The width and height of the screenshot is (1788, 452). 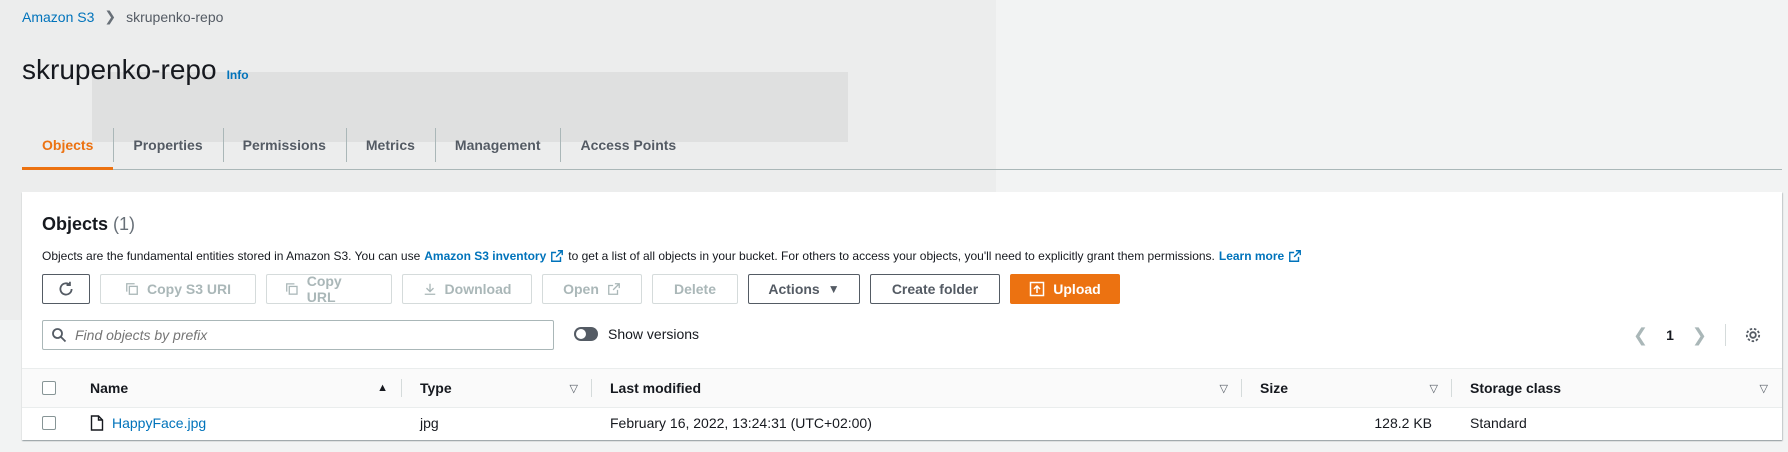 I want to click on open-label: Open, so click(x=581, y=289).